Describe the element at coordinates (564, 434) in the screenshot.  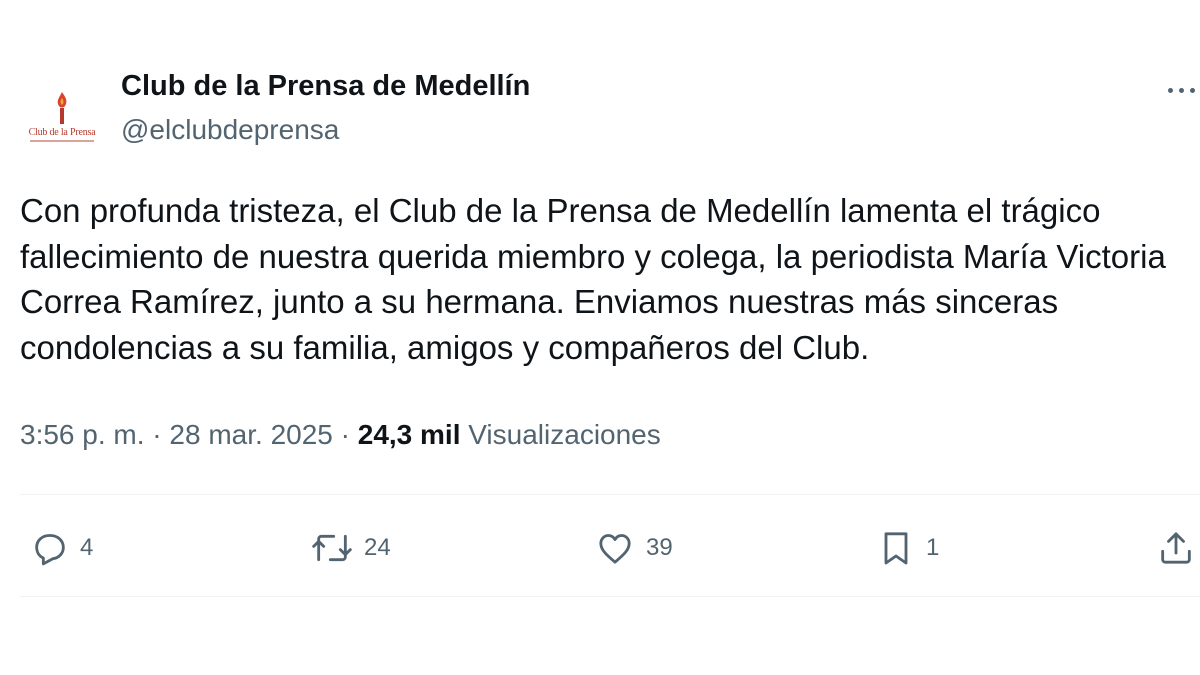
I see `views-label: Visualizaciones` at that location.